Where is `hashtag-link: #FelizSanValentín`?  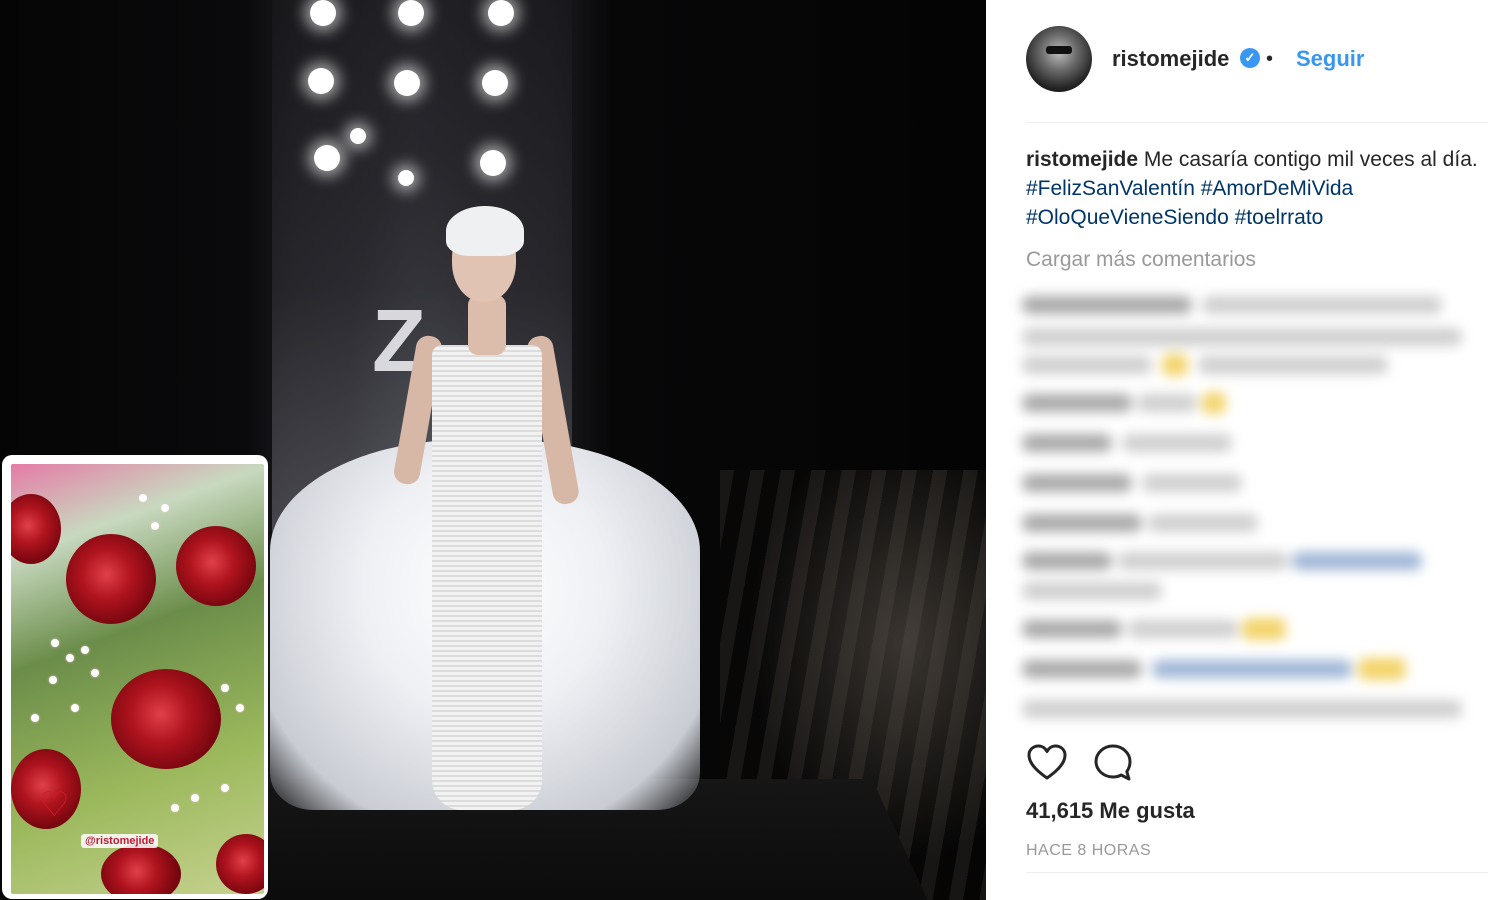
hashtag-link: #FelizSanValentín is located at coordinates (1110, 188).